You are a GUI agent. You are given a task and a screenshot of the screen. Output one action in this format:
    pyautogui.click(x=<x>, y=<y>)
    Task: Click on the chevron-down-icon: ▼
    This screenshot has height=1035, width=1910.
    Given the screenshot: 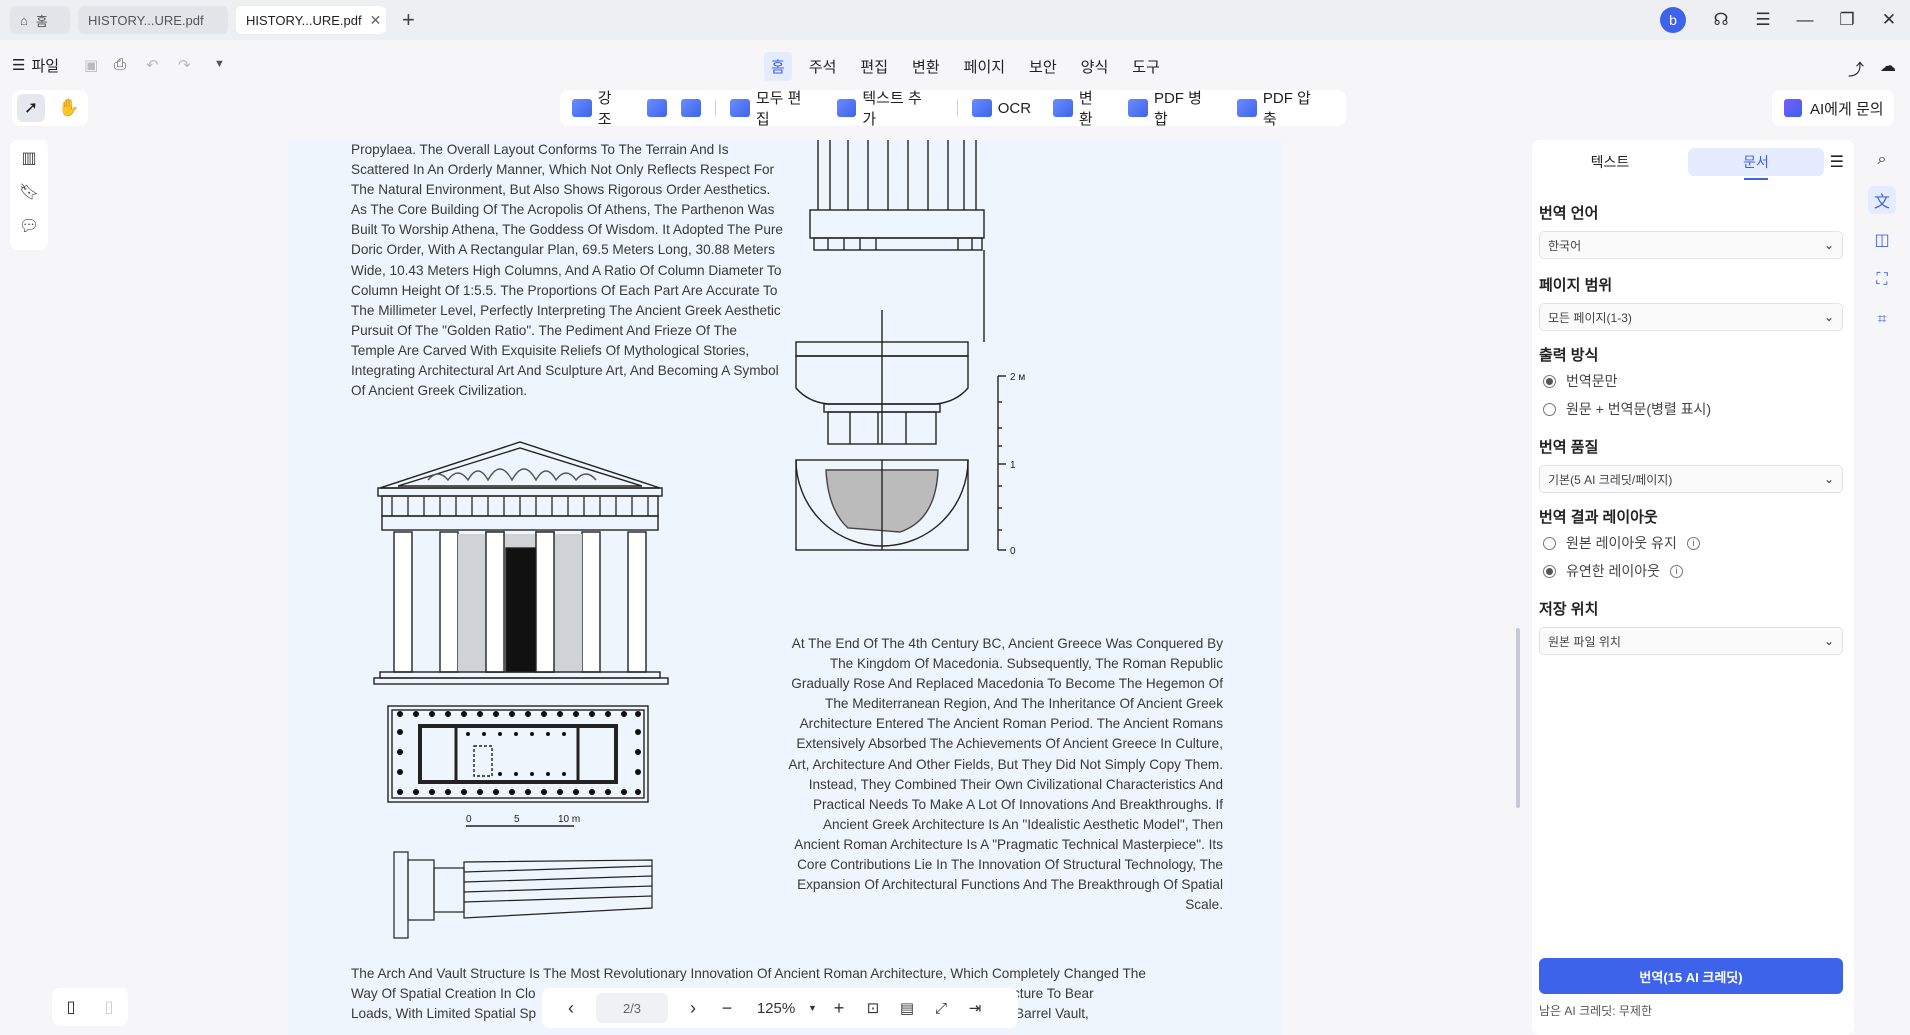 What is the action you would take?
    pyautogui.click(x=219, y=64)
    